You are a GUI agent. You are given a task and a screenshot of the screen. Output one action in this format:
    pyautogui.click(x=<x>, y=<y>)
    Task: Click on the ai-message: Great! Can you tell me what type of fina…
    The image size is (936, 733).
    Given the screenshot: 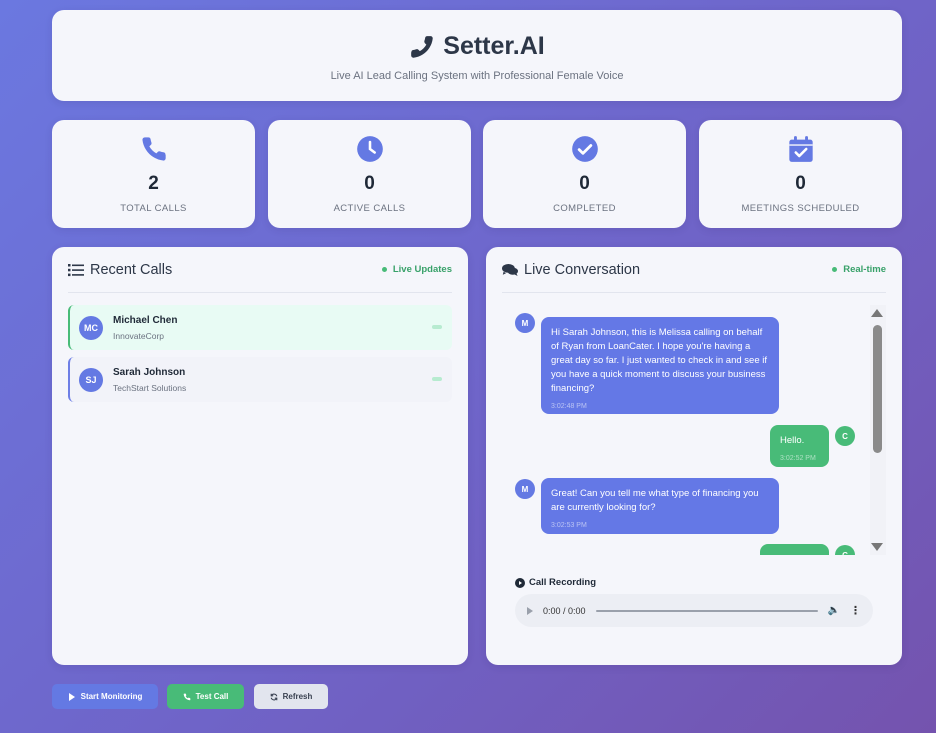 What is the action you would take?
    pyautogui.click(x=660, y=506)
    